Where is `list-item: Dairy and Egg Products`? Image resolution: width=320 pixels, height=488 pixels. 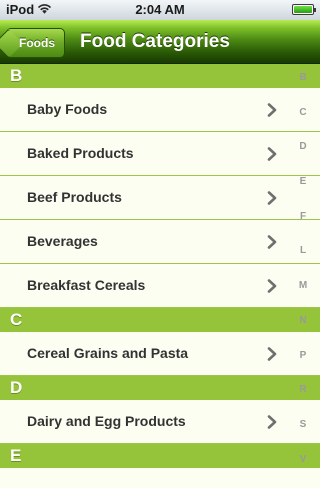
list-item: Dairy and Egg Products is located at coordinates (160, 422).